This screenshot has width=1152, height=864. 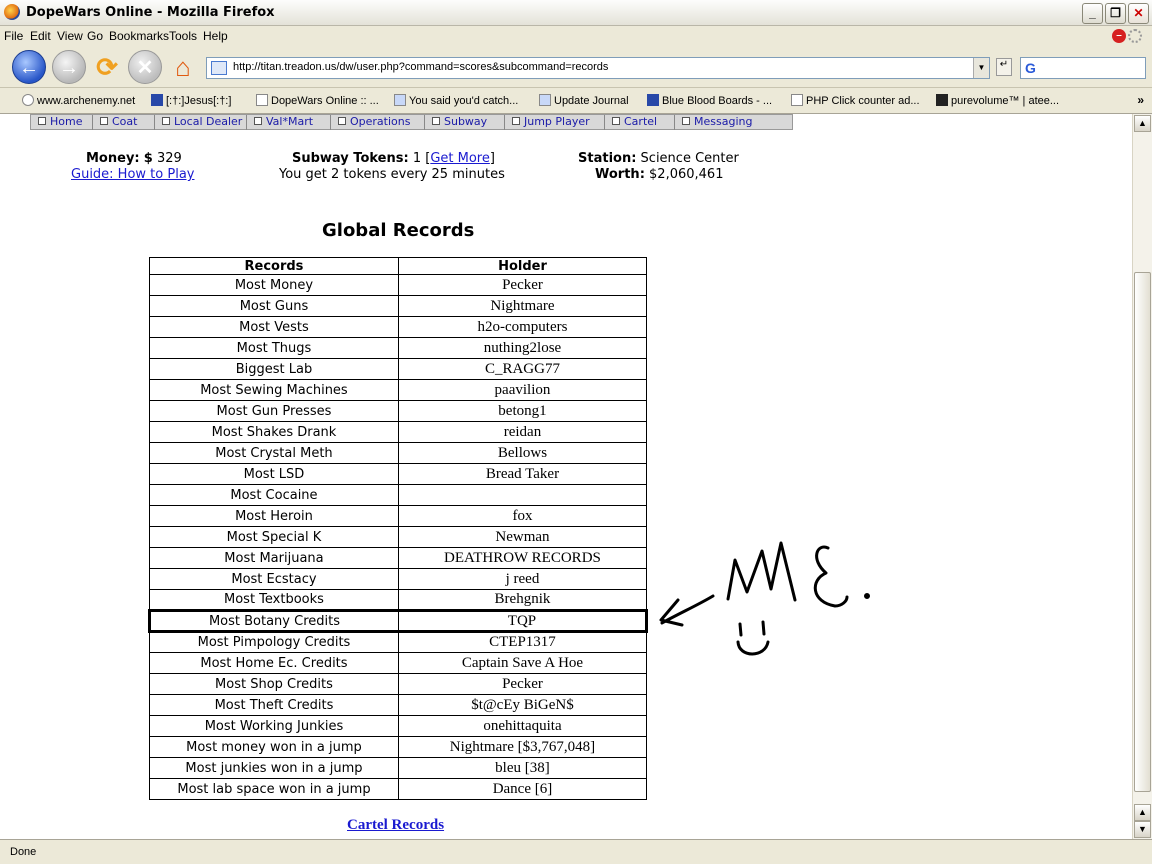 I want to click on letter-m, so click(x=761, y=571).